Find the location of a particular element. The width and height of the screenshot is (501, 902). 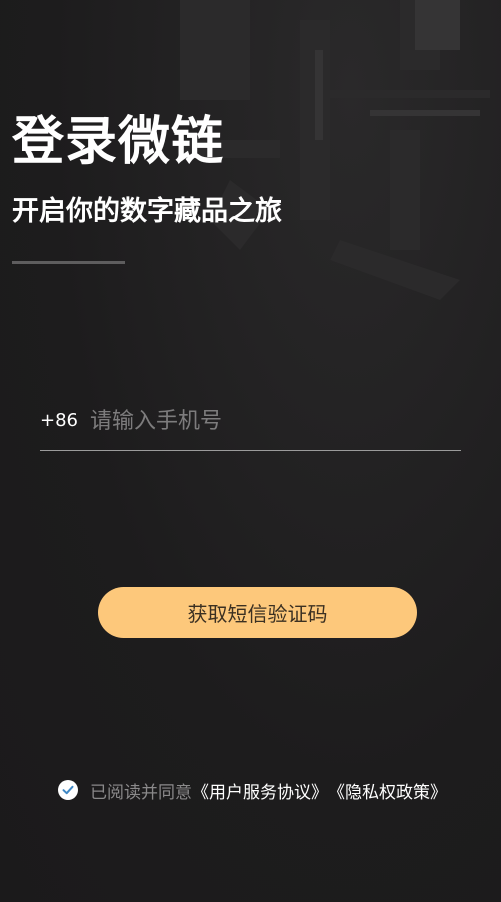

agreement-row: 已阅读并同意 《用户服务协议》 《隐私权政策》 is located at coordinates (252, 790).